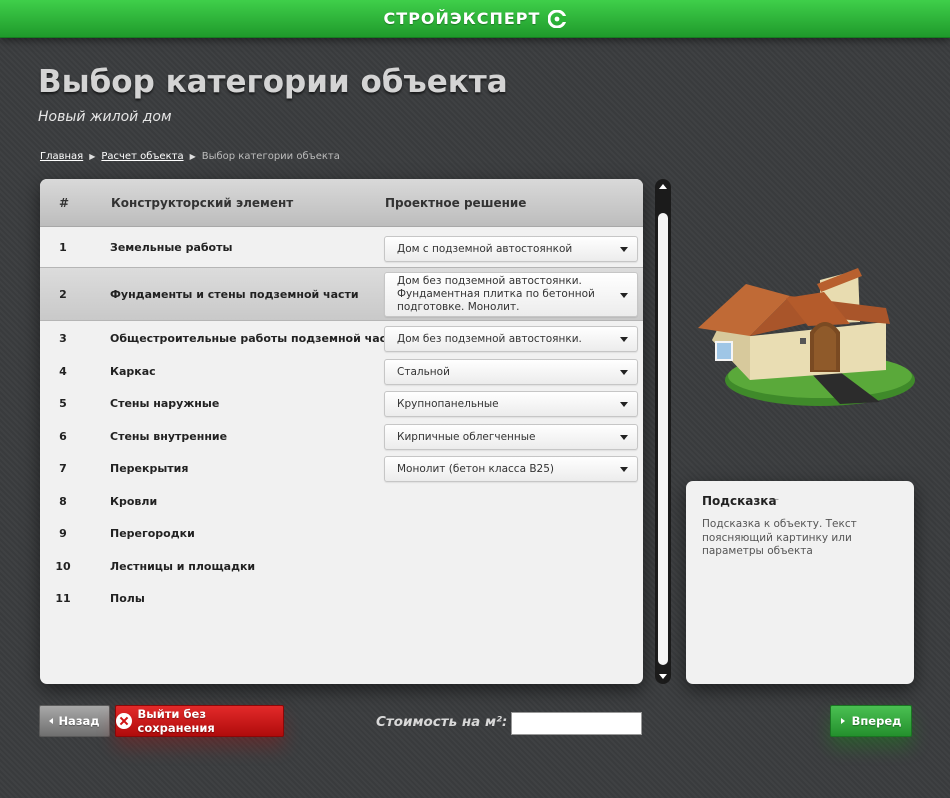 This screenshot has width=950, height=798. I want to click on next-button: Вперед, so click(871, 721).